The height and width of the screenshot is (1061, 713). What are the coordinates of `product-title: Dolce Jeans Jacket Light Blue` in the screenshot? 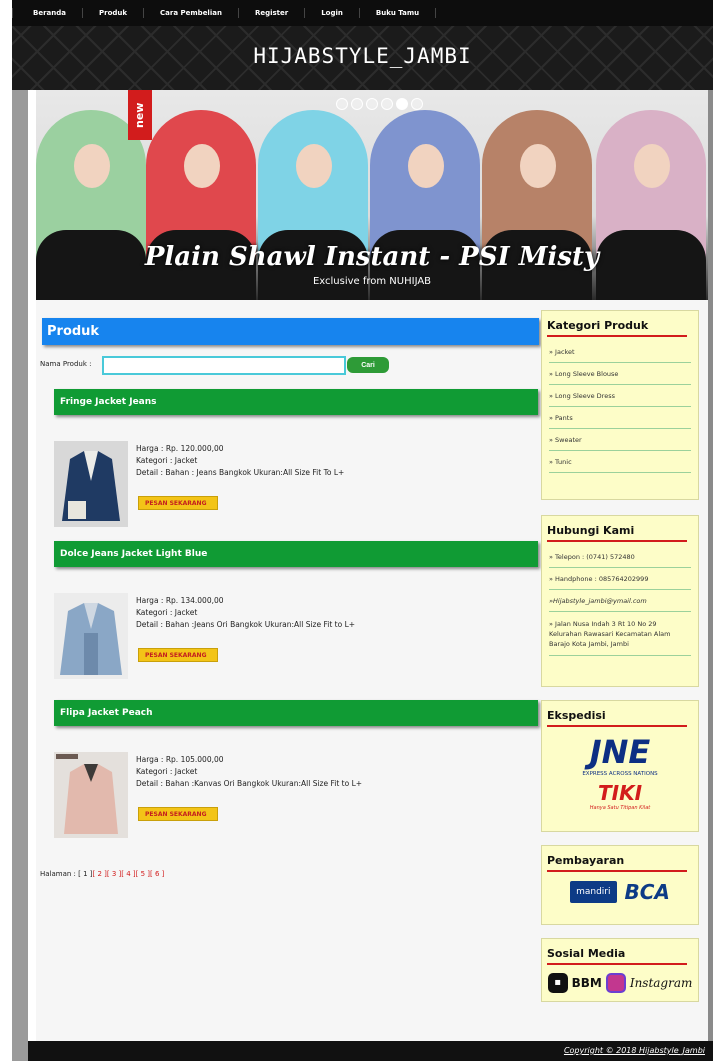 It's located at (296, 554).